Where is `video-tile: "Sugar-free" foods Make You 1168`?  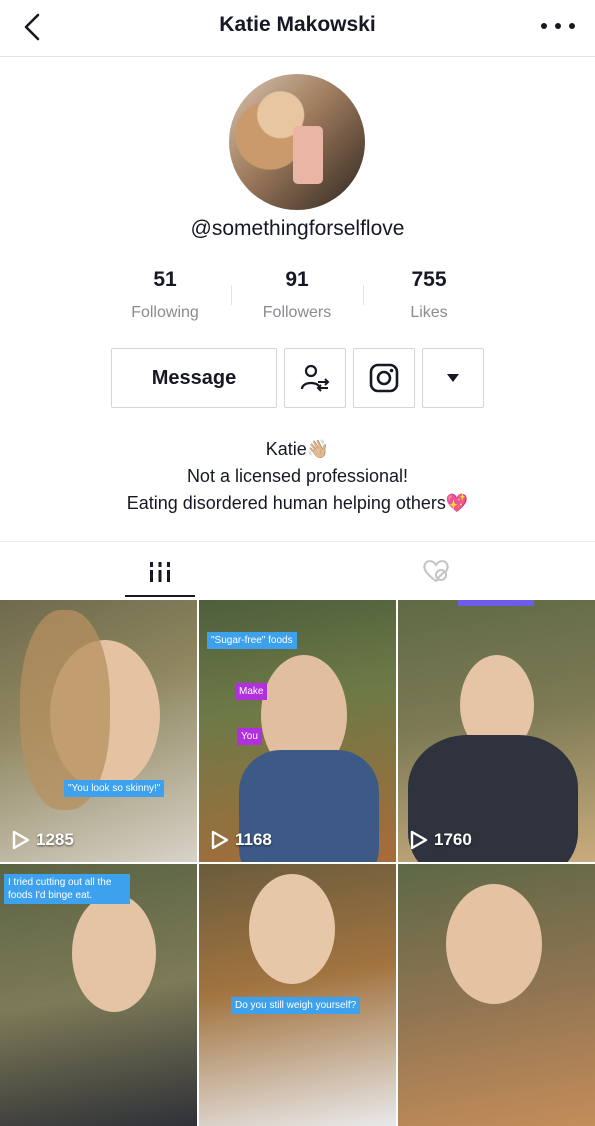
video-tile: "Sugar-free" foods Make You 1168 is located at coordinates (297, 731).